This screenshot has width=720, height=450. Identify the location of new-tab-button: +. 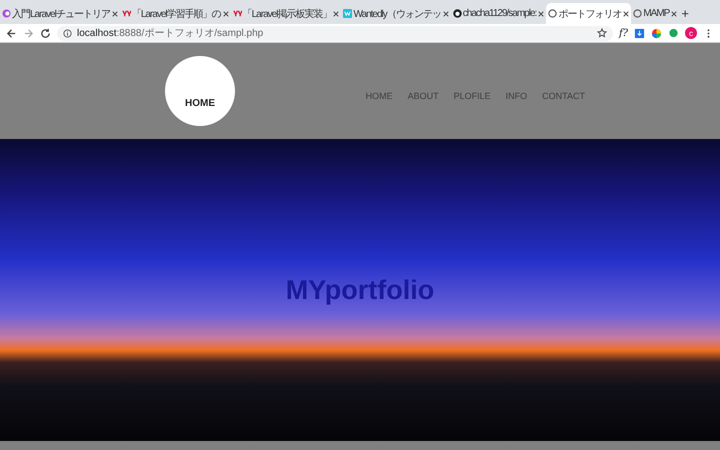
(685, 13).